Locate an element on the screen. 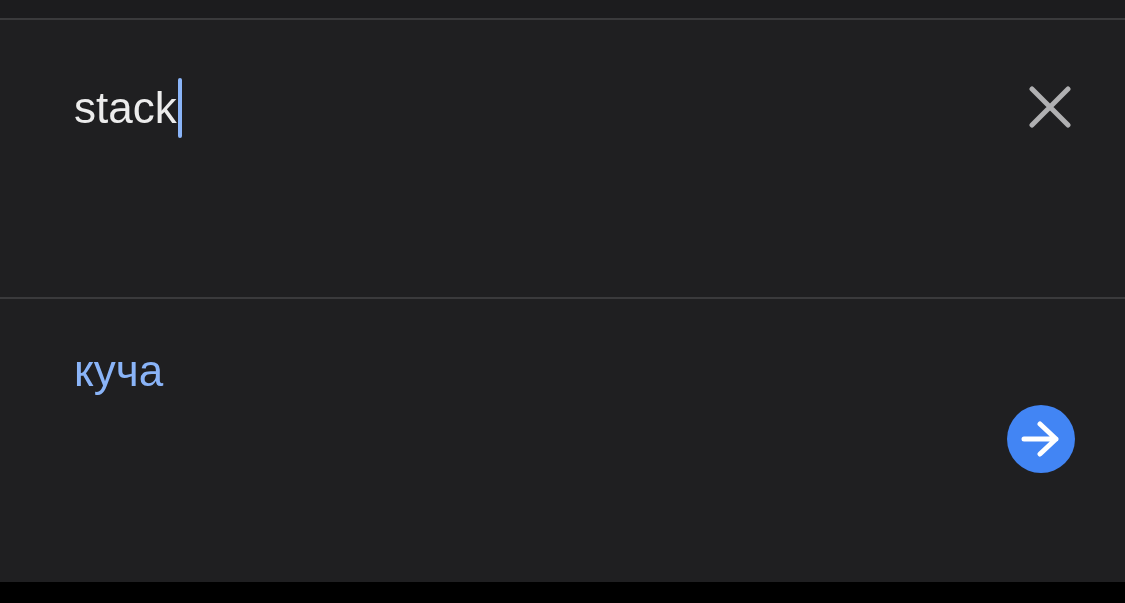  close-icon is located at coordinates (1050, 107).